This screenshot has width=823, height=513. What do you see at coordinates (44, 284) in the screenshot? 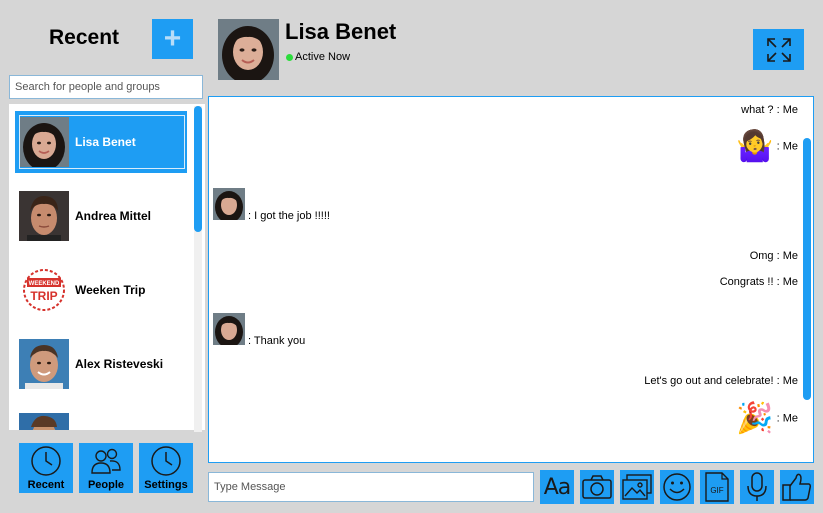
I see `logo-text-weekend: WEEKEND` at bounding box center [44, 284].